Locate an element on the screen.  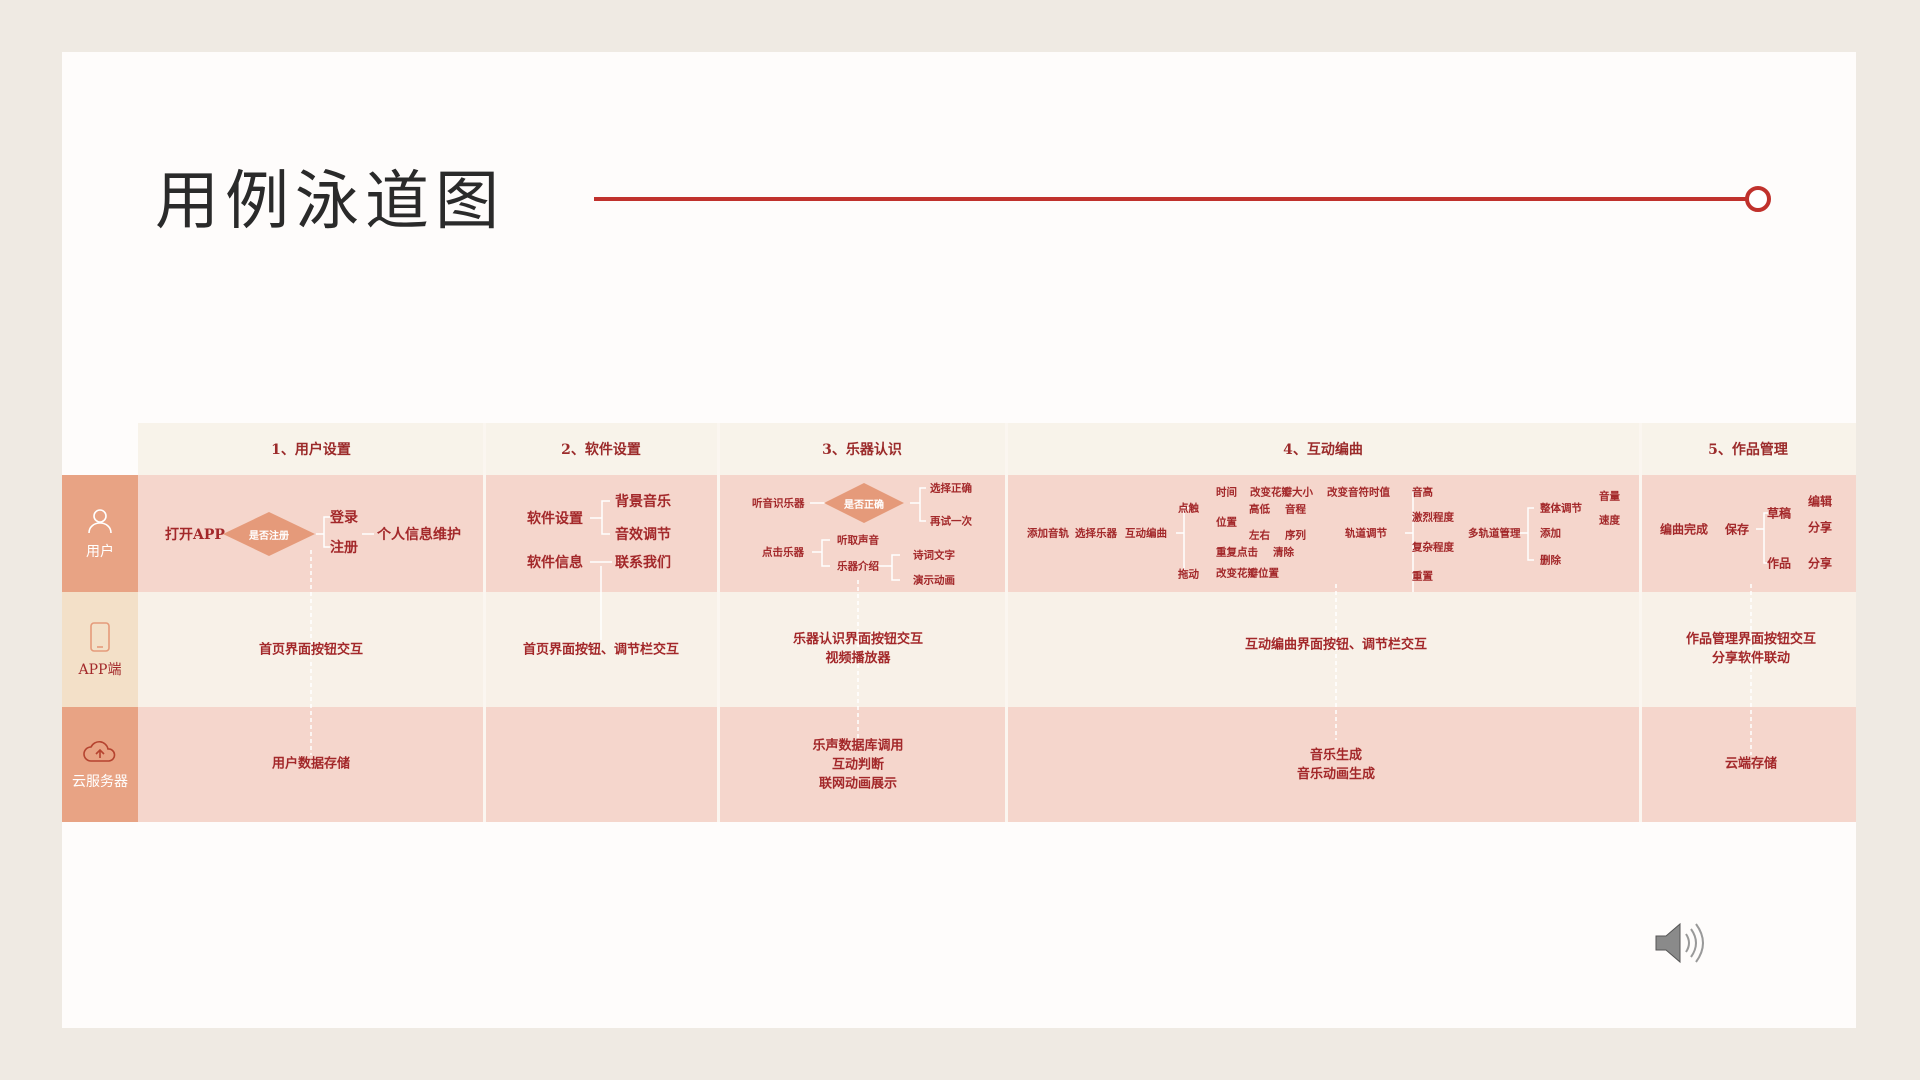
node-clear: 清除 is located at coordinates (1283, 552).